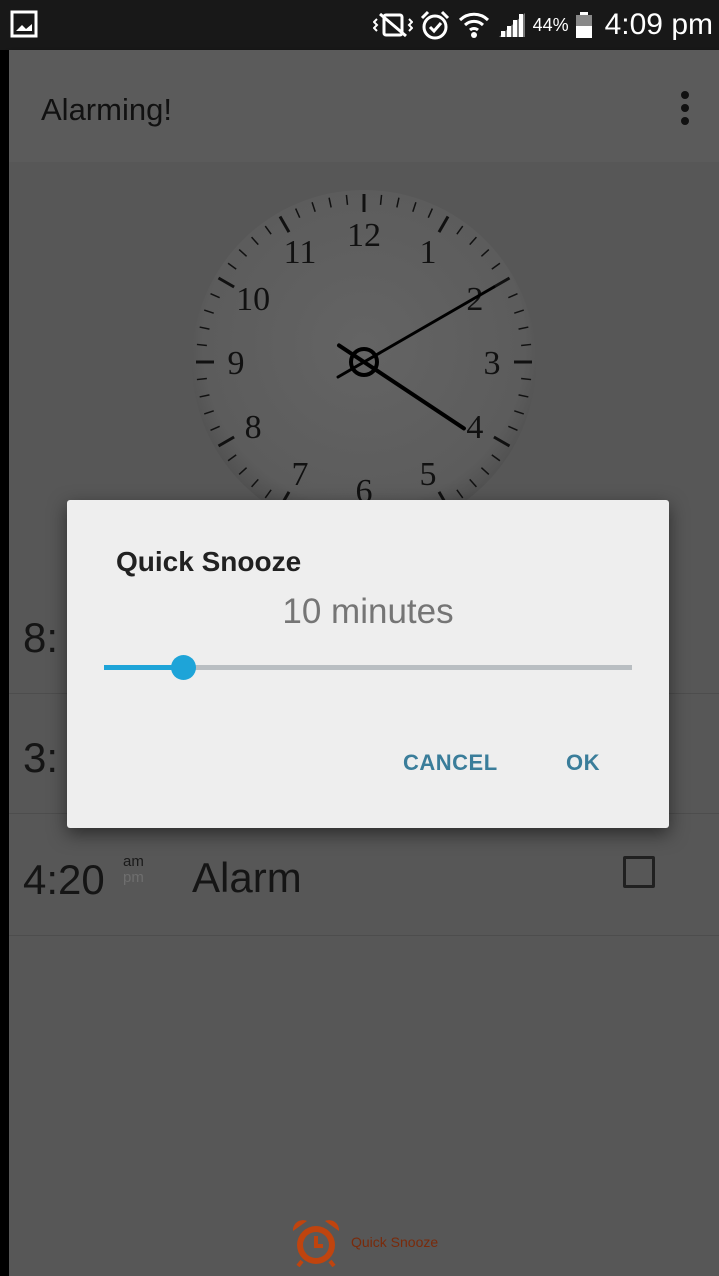  Describe the element at coordinates (658, 24) in the screenshot. I see `status-time: 4:09 pm` at that location.